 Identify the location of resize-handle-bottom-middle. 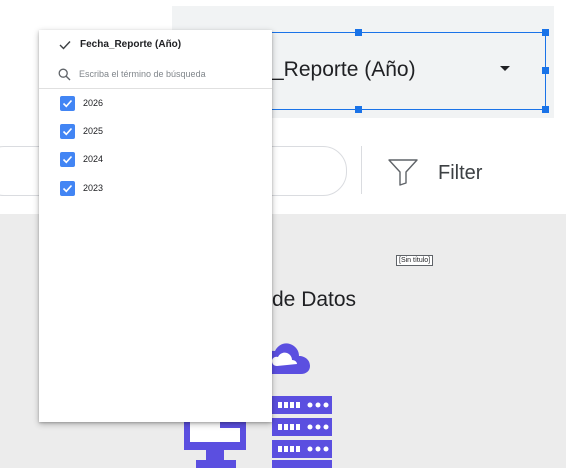
(358, 109).